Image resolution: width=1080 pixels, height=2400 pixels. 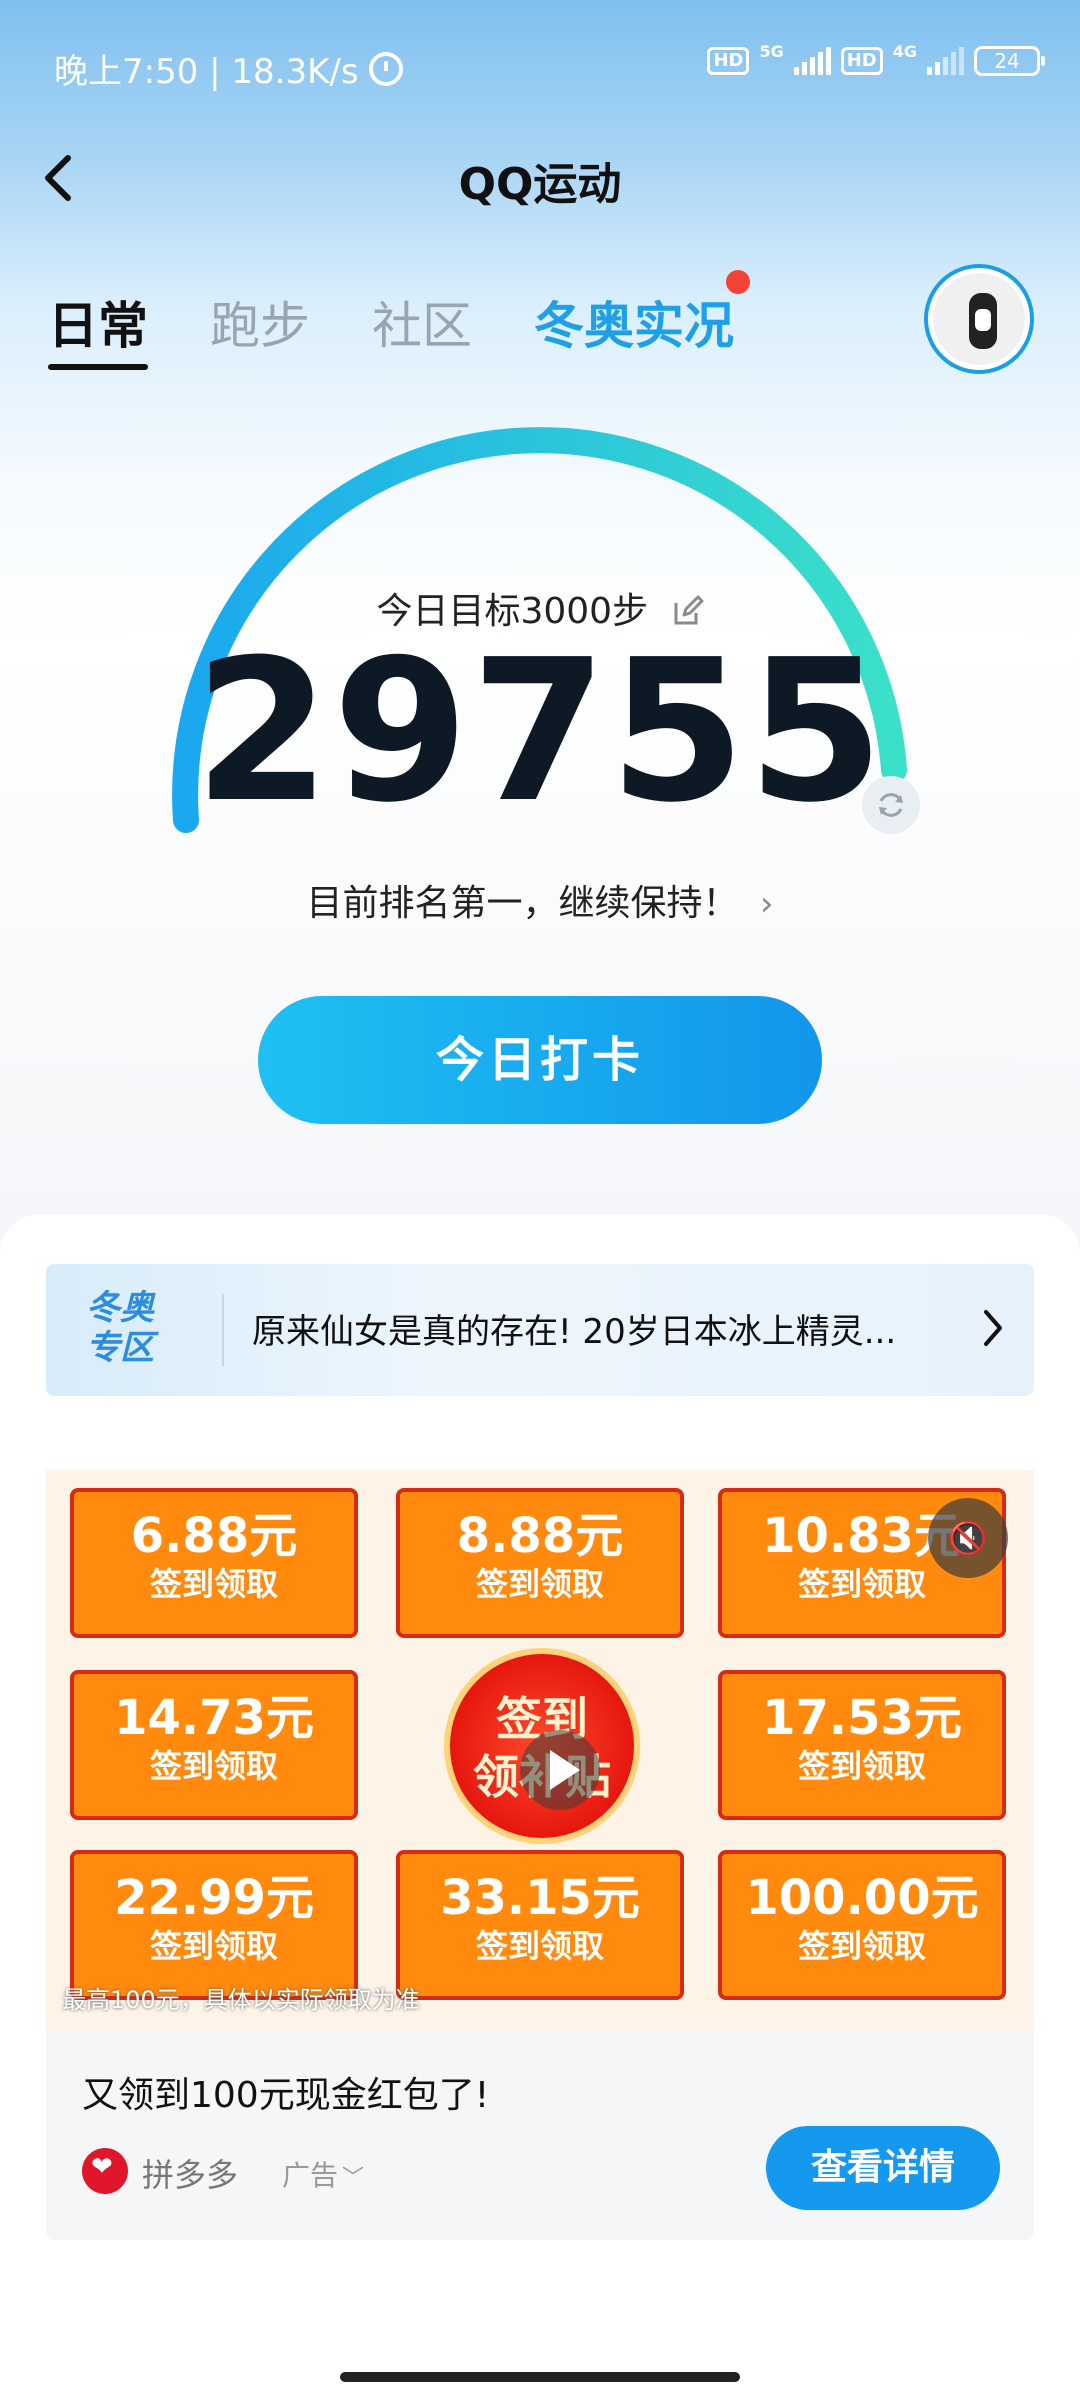 I want to click on alarm-icon, so click(x=385, y=68).